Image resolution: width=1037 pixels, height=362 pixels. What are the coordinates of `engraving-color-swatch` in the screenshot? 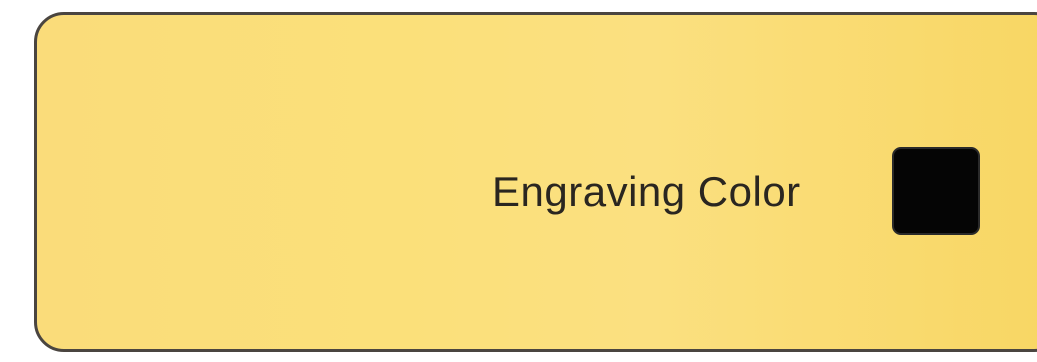 It's located at (936, 191).